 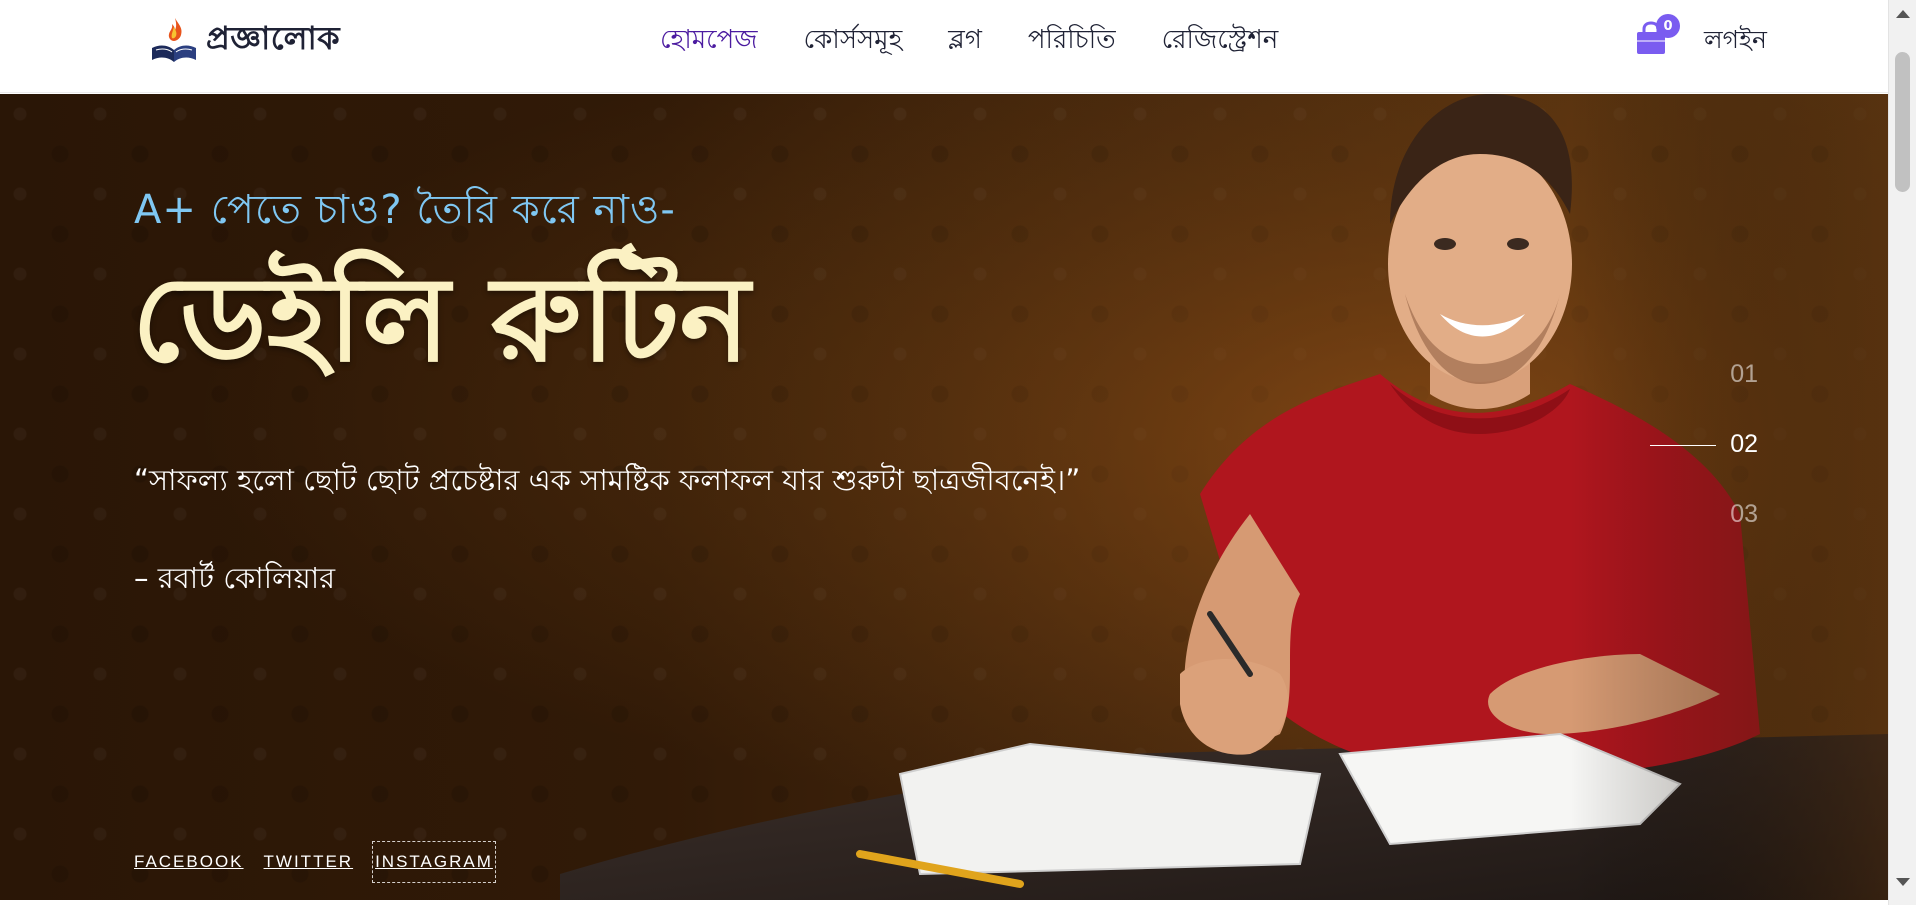 I want to click on nav-item-courses: কোর্সসমূহ, so click(x=853, y=40).